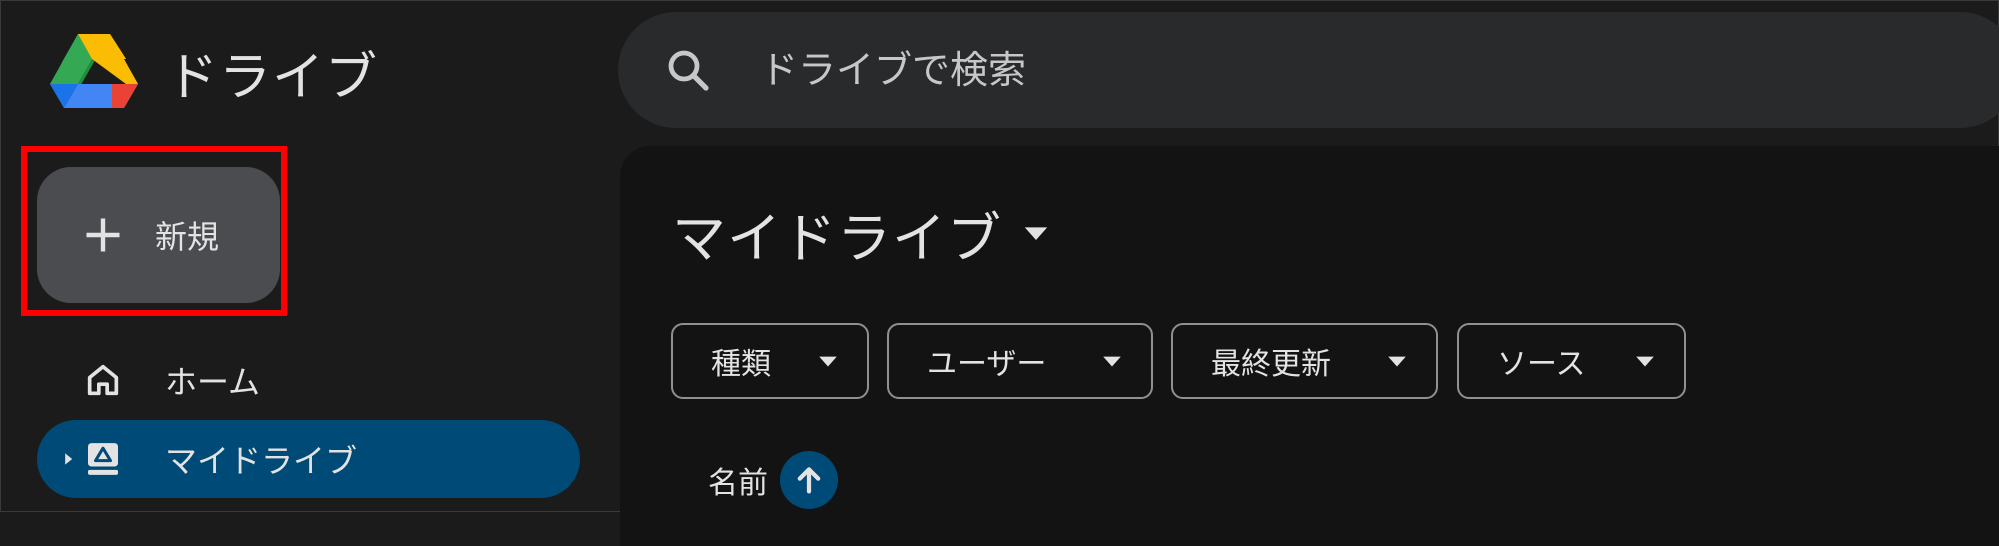  I want to click on page-title: マイドライブ, so click(837, 238).